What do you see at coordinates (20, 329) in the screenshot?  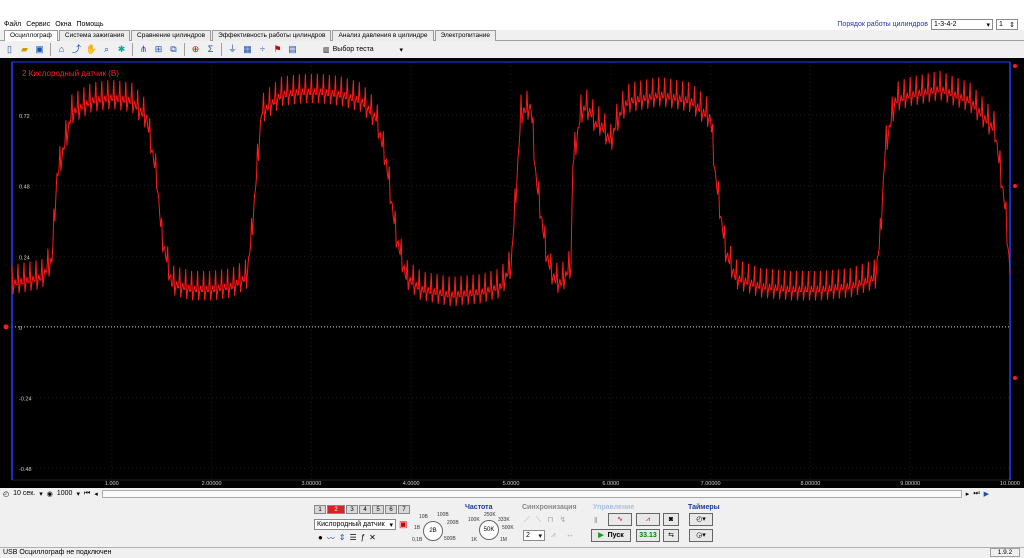 I see `y-tick-label: 0` at bounding box center [20, 329].